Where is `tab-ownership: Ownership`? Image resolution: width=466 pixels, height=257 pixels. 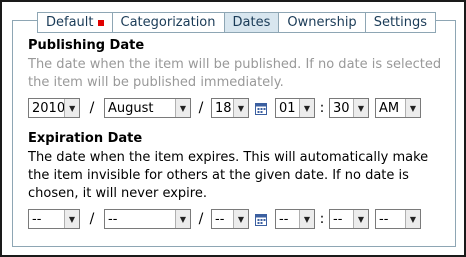 tab-ownership: Ownership is located at coordinates (322, 22).